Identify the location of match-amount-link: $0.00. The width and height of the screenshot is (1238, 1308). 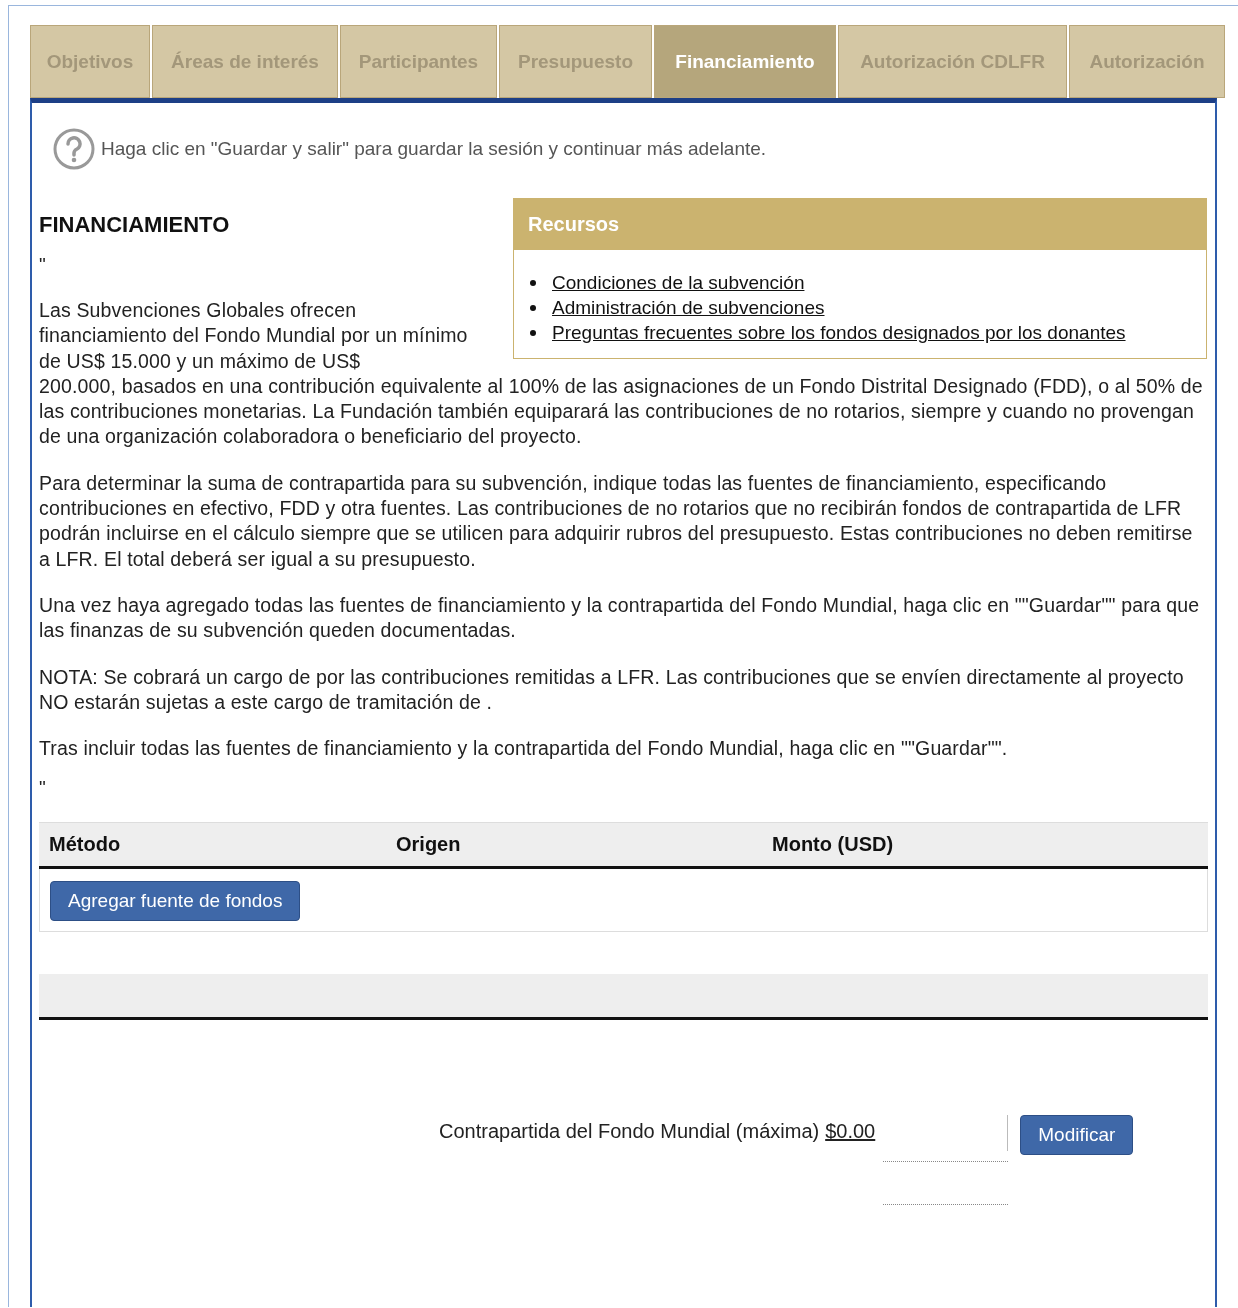
(850, 1132).